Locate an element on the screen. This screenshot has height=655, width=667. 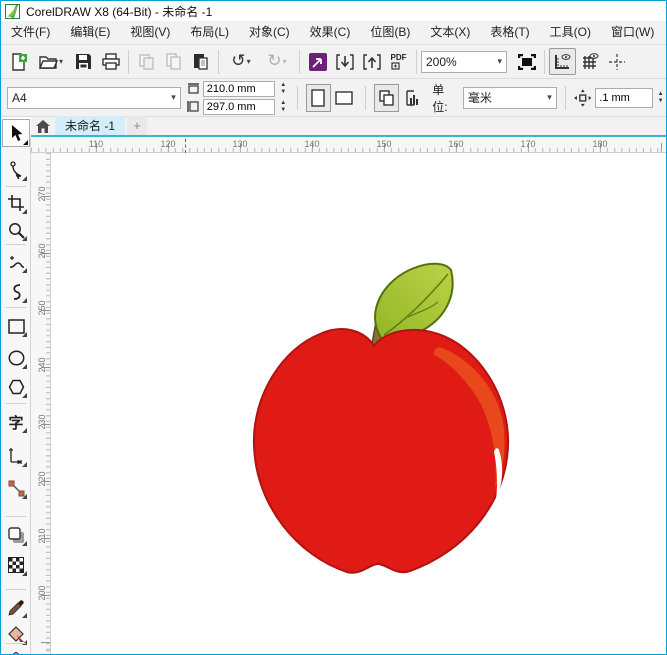
open-button: ▾ is located at coordinates (51, 61).